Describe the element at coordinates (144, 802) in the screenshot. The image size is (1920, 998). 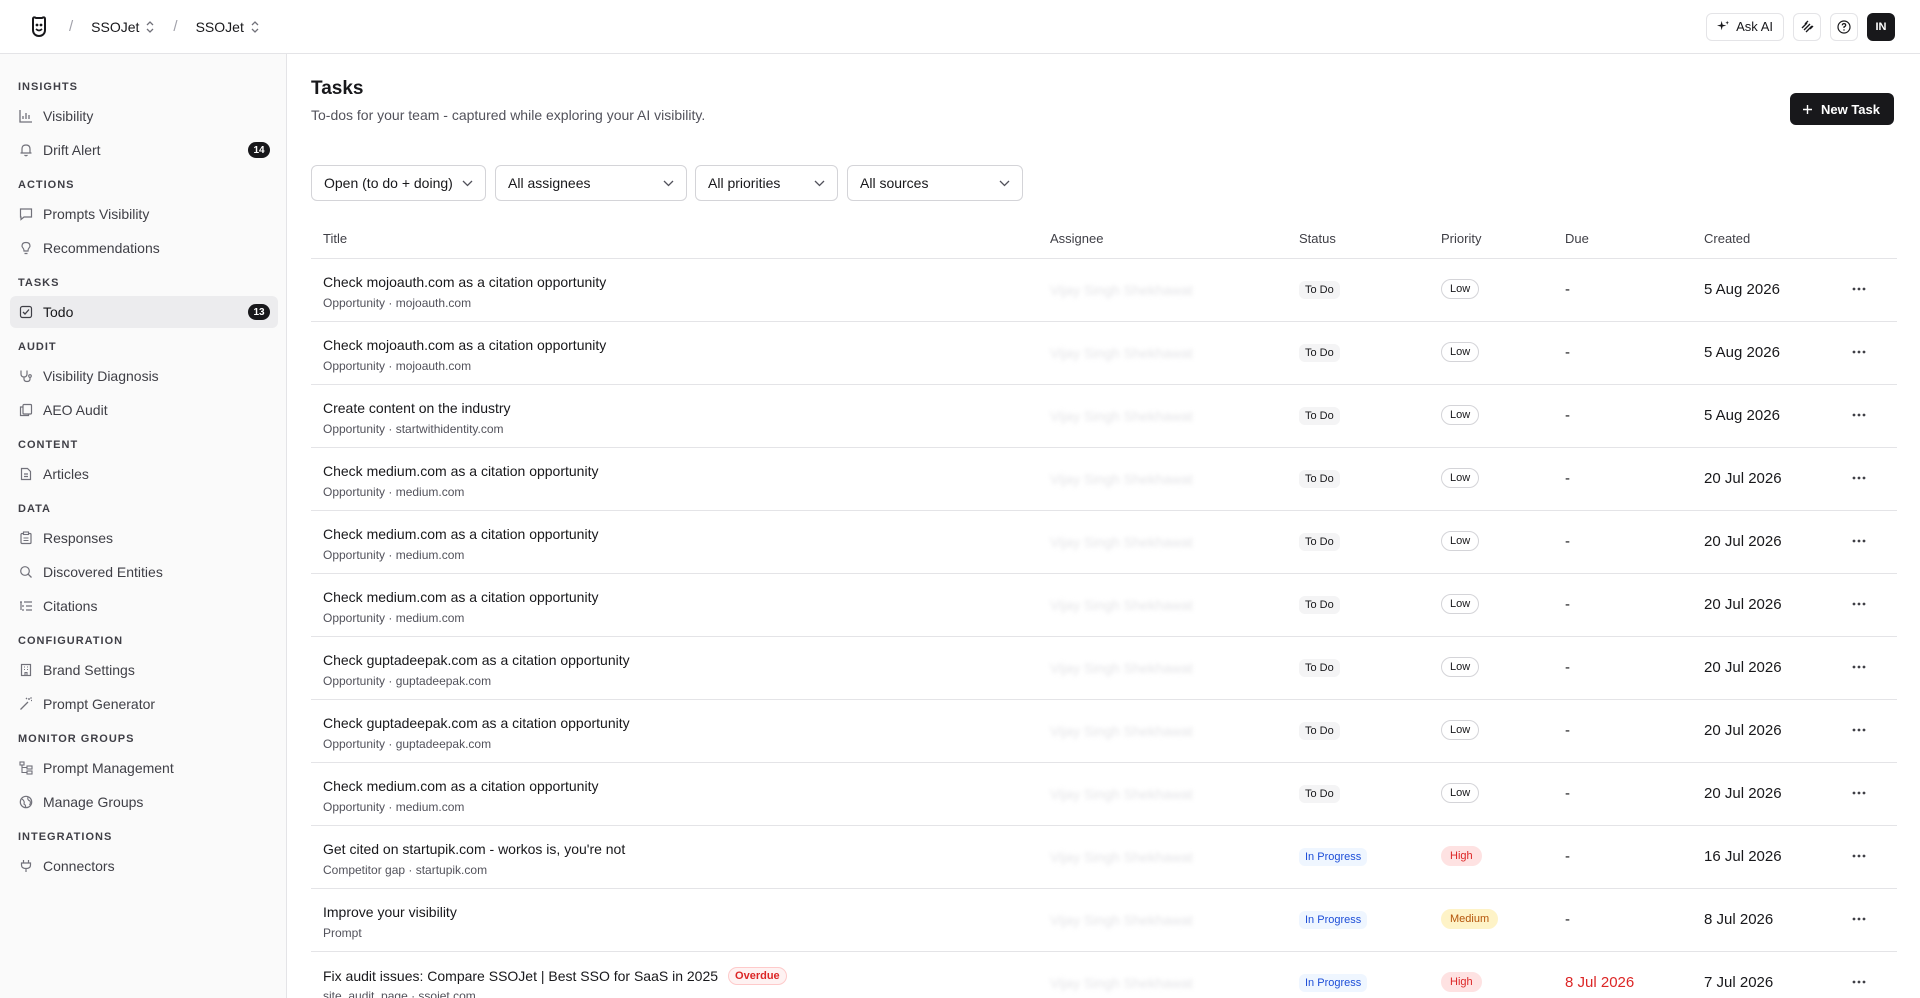
I see `sidebar-item-manage-groups: Manage Groups` at that location.